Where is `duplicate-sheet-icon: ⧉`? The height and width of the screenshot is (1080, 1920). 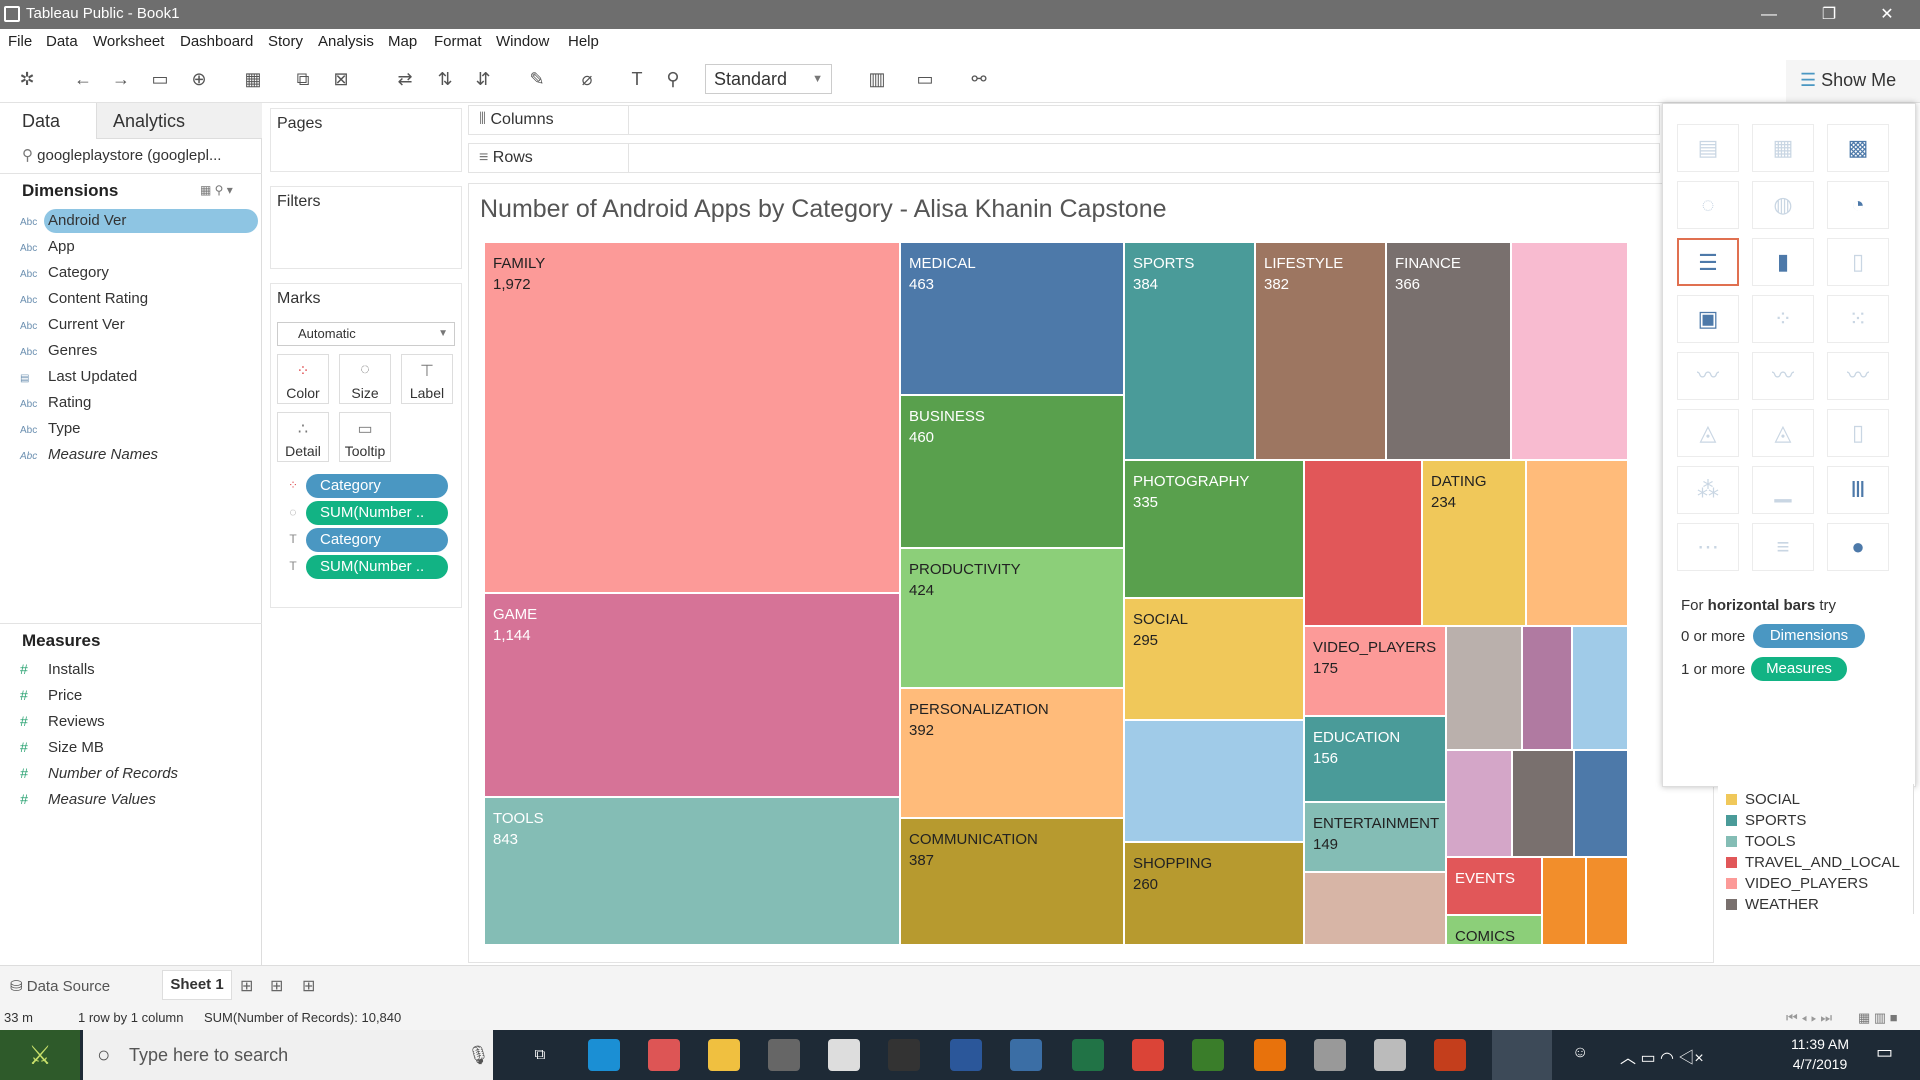
duplicate-sheet-icon: ⧉ is located at coordinates (303, 79).